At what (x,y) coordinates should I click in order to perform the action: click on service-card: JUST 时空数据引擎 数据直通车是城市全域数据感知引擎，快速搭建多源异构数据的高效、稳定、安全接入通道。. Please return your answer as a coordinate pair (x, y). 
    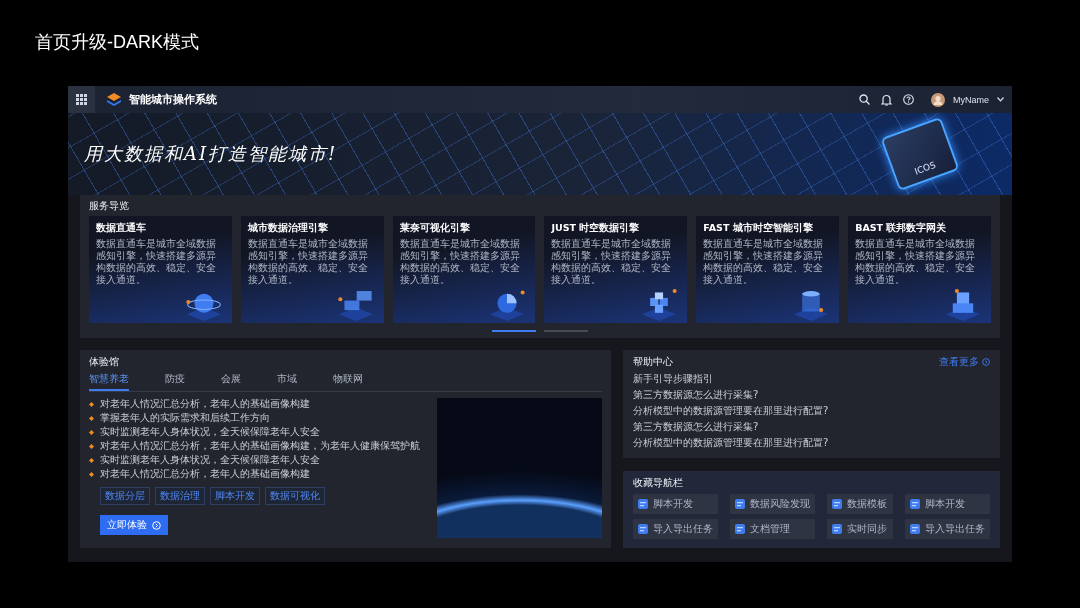
    Looking at the image, I should click on (616, 269).